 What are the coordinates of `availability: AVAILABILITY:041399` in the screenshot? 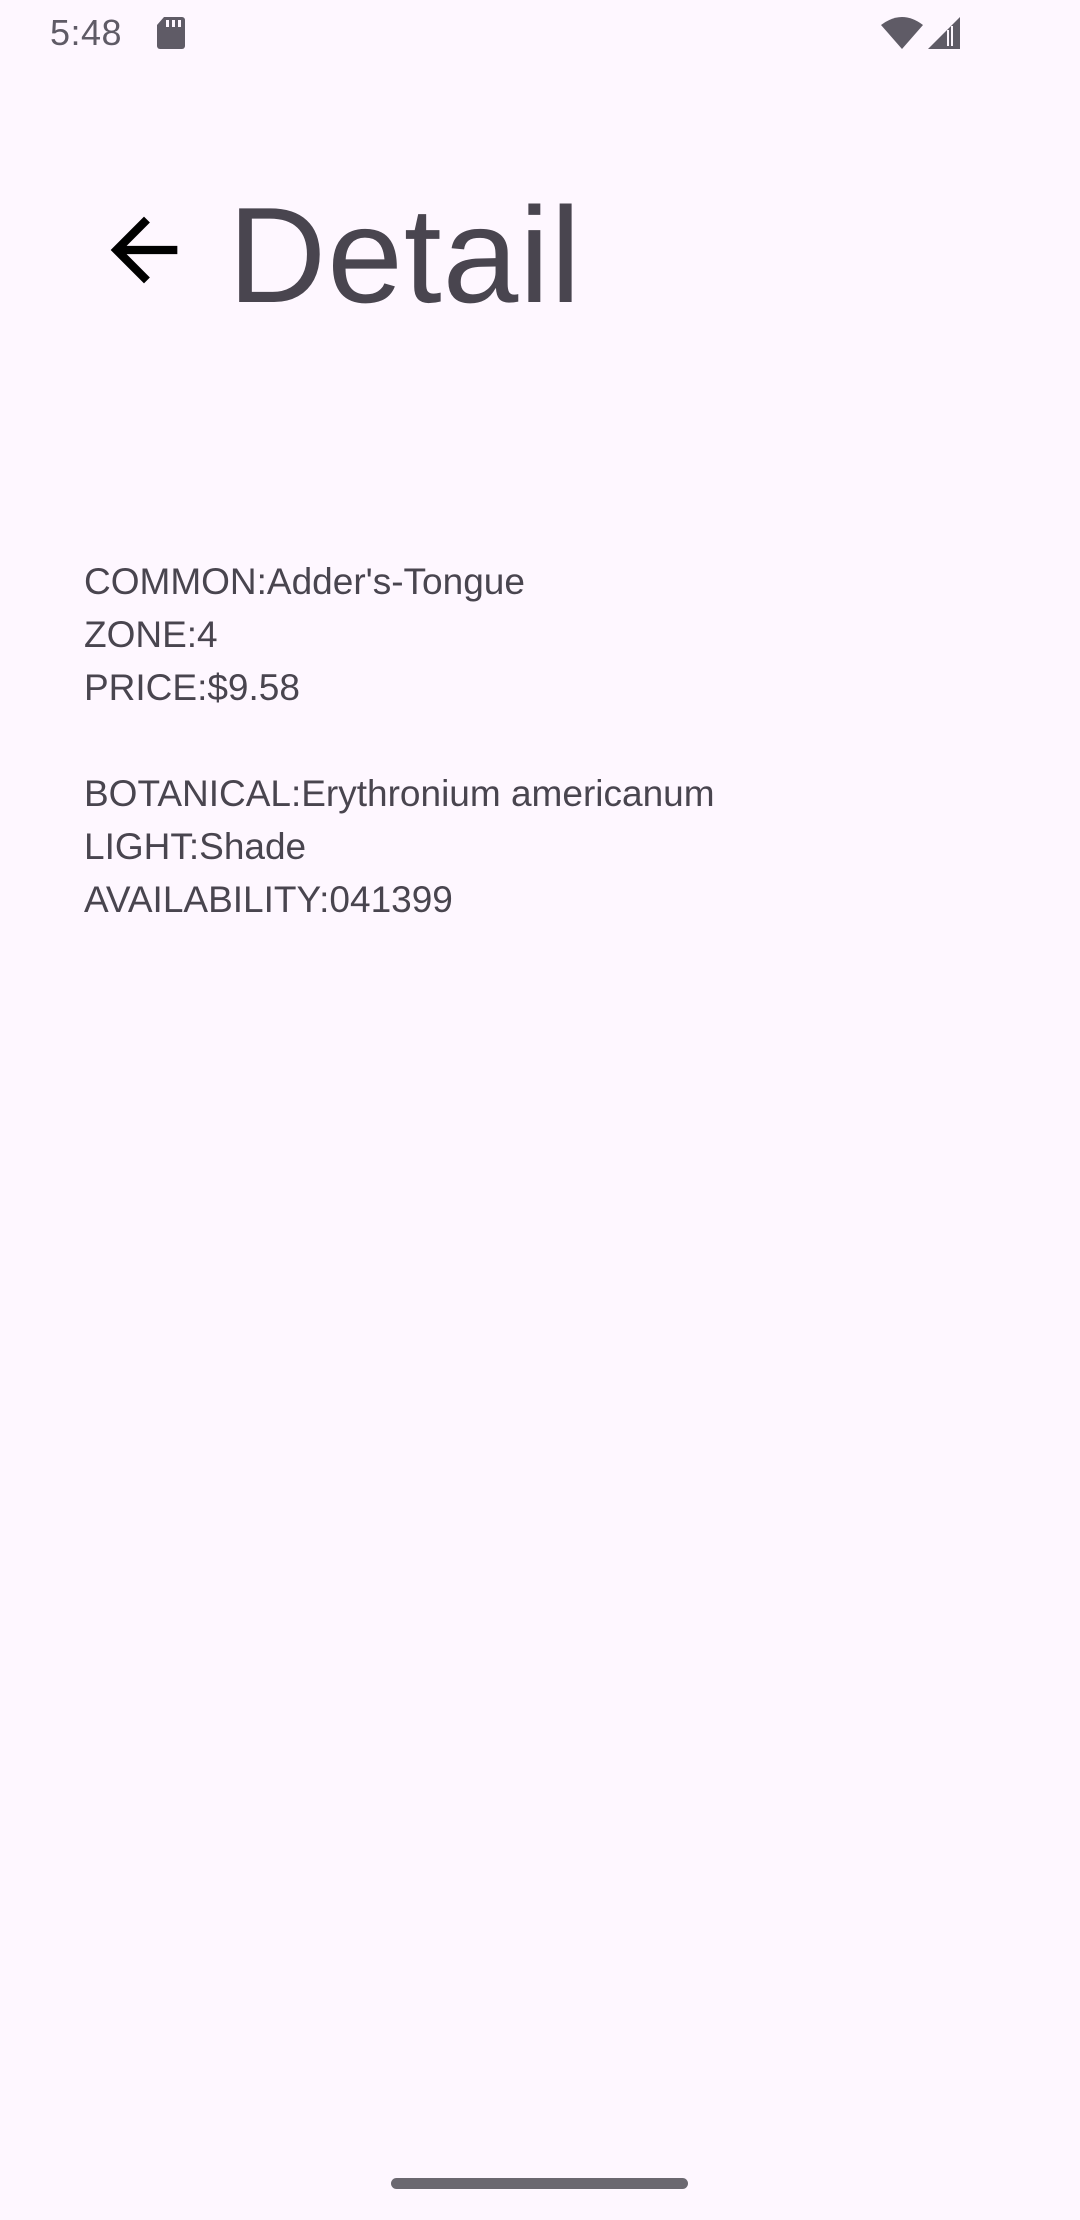 It's located at (268, 899).